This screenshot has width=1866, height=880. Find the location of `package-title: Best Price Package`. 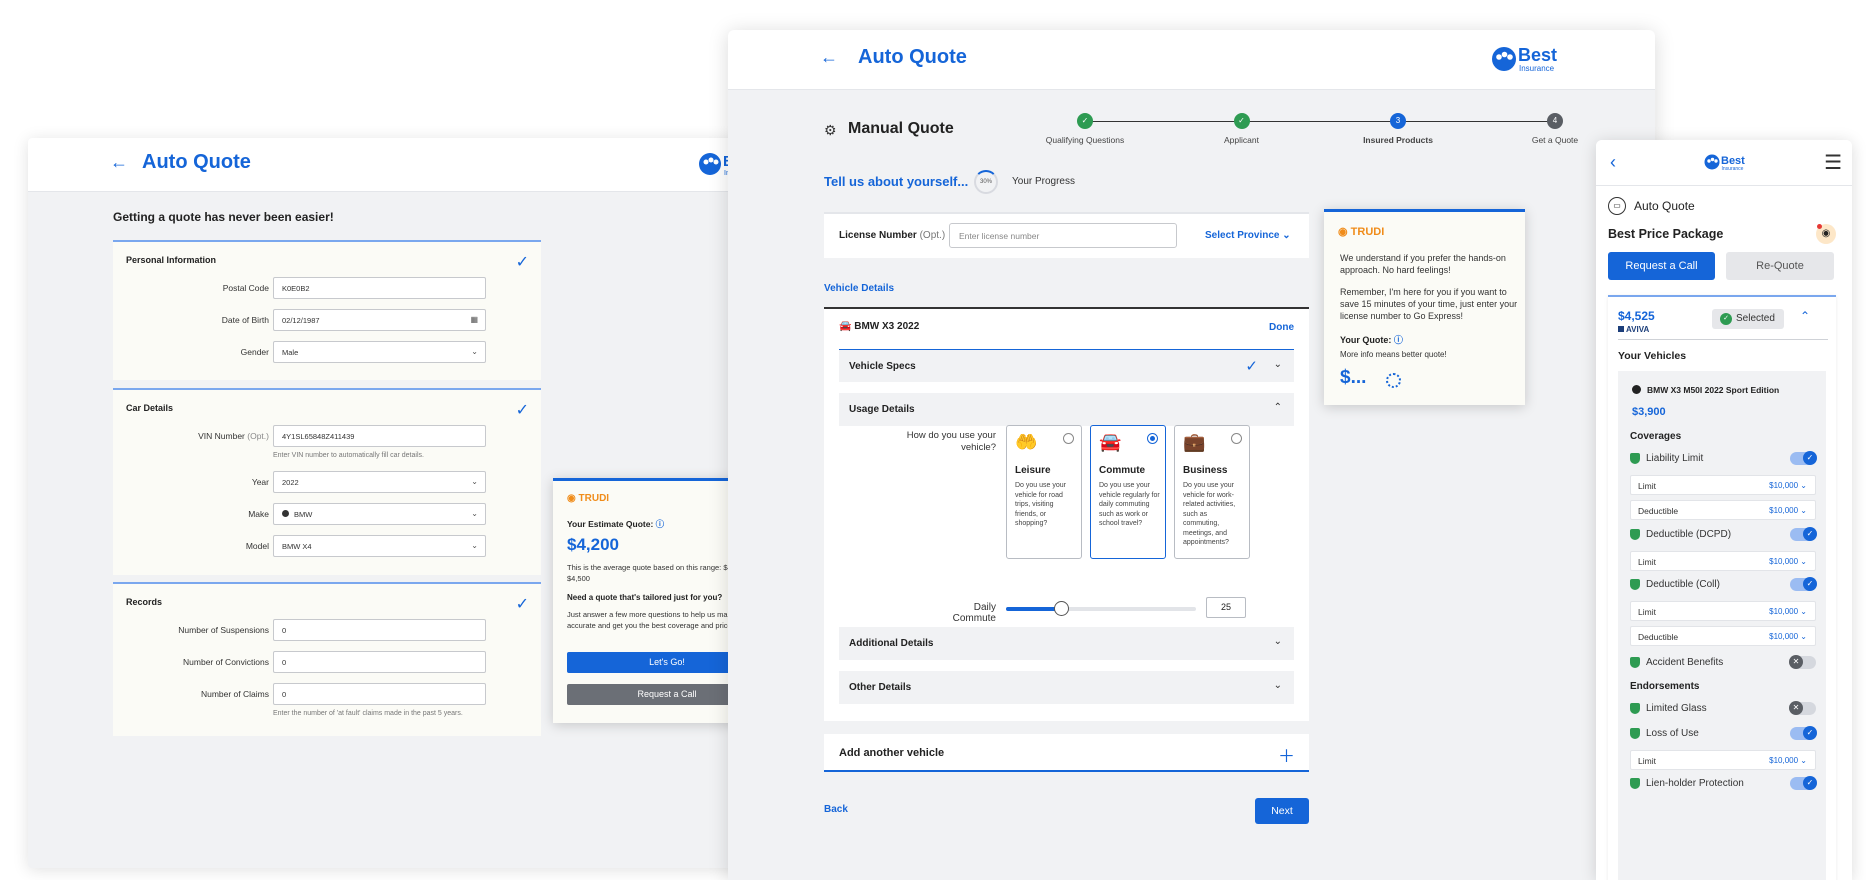

package-title: Best Price Package is located at coordinates (1666, 234).